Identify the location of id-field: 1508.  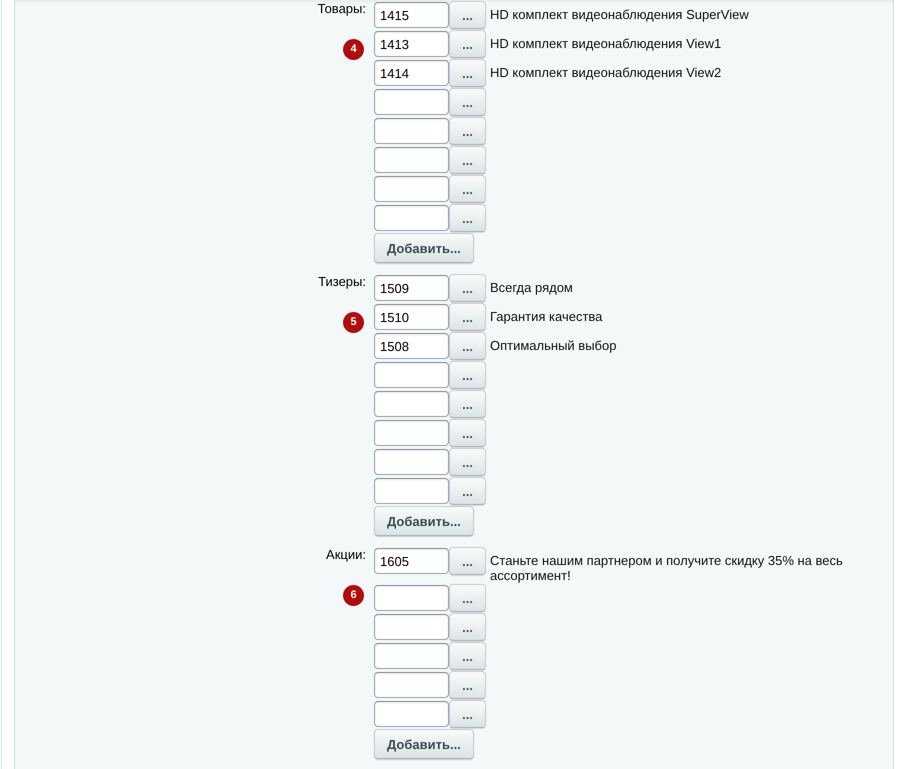
(411, 346).